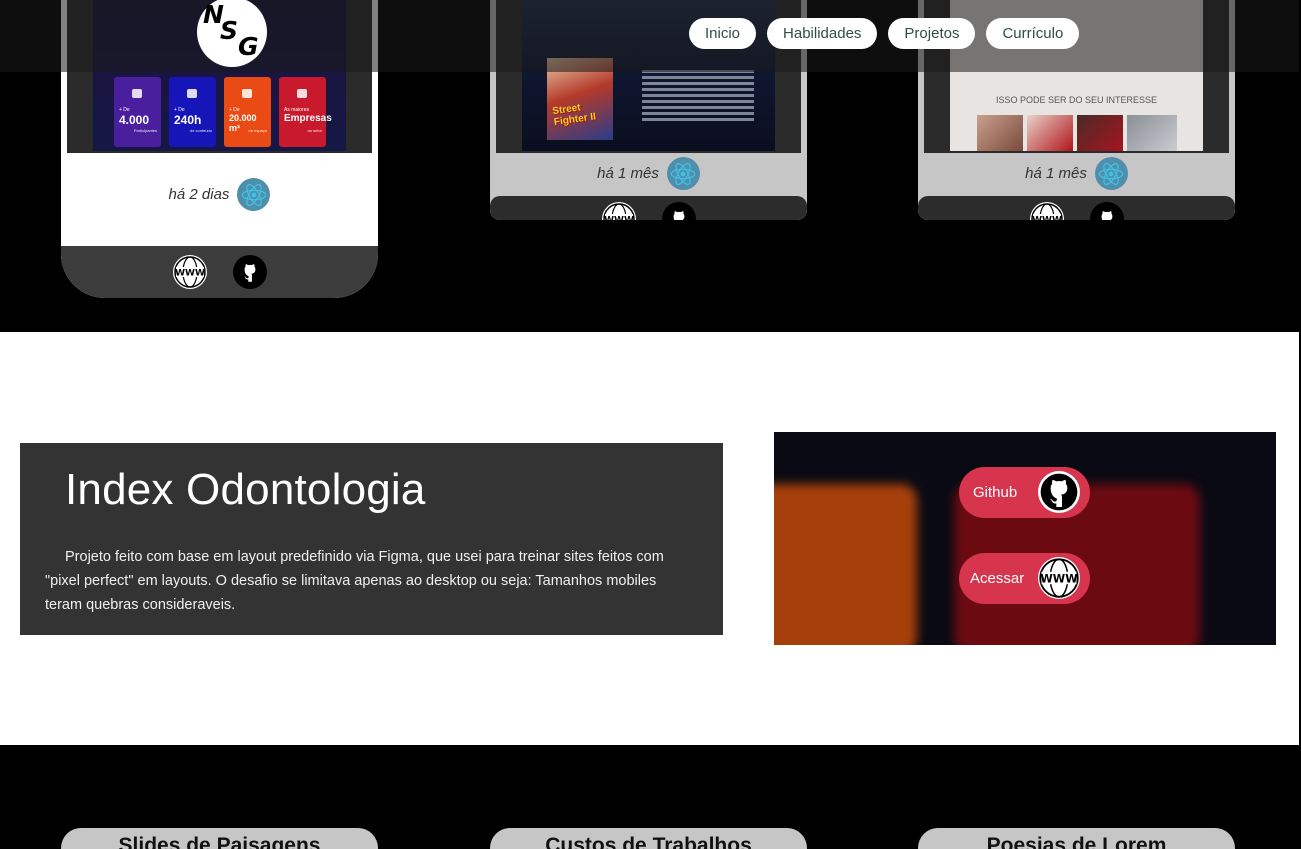  Describe the element at coordinates (145, 130) in the screenshot. I see `stat-label: Participantes` at that location.